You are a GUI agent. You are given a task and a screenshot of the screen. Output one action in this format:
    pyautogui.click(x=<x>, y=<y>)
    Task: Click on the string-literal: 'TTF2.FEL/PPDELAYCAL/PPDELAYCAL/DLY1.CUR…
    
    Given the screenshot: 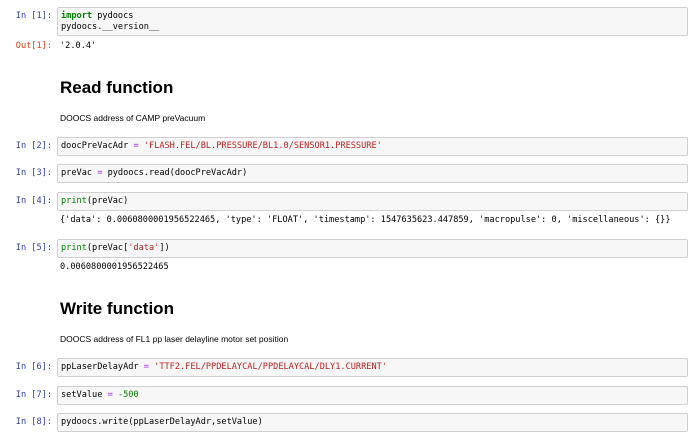 What is the action you would take?
    pyautogui.click(x=270, y=367)
    